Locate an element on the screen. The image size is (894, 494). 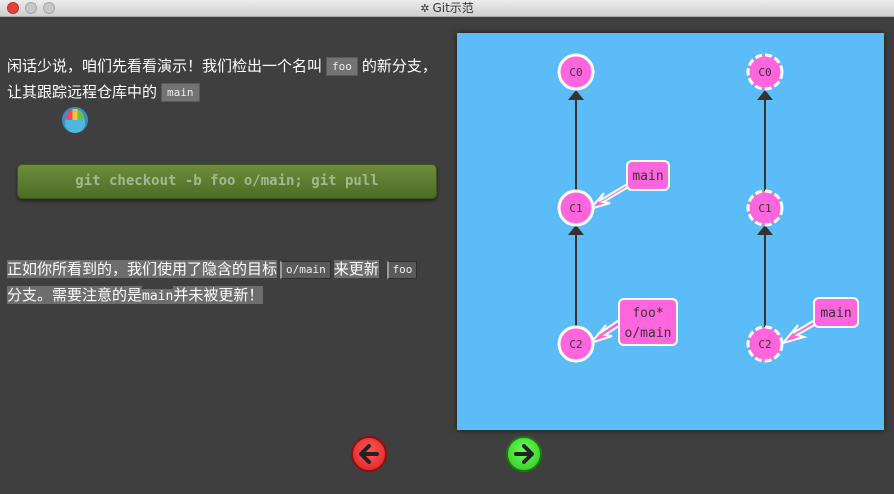
gear-icon: ✲ is located at coordinates (425, 8).